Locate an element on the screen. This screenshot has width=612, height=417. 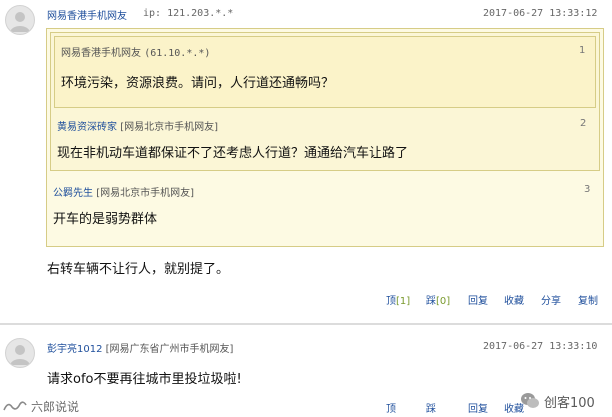
watermark-left-text: 六郎说说 is located at coordinates (55, 406).